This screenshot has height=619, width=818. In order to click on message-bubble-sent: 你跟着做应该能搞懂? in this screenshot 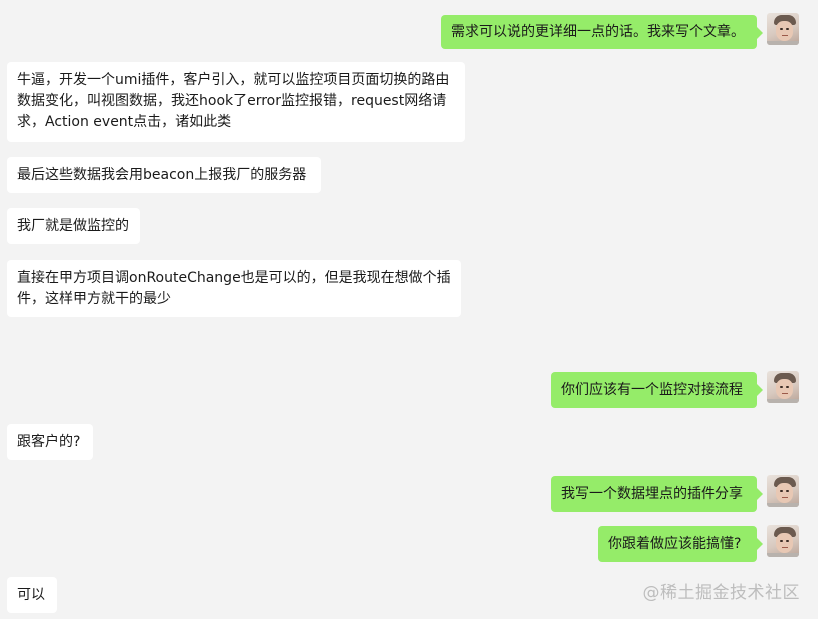, I will do `click(680, 544)`.